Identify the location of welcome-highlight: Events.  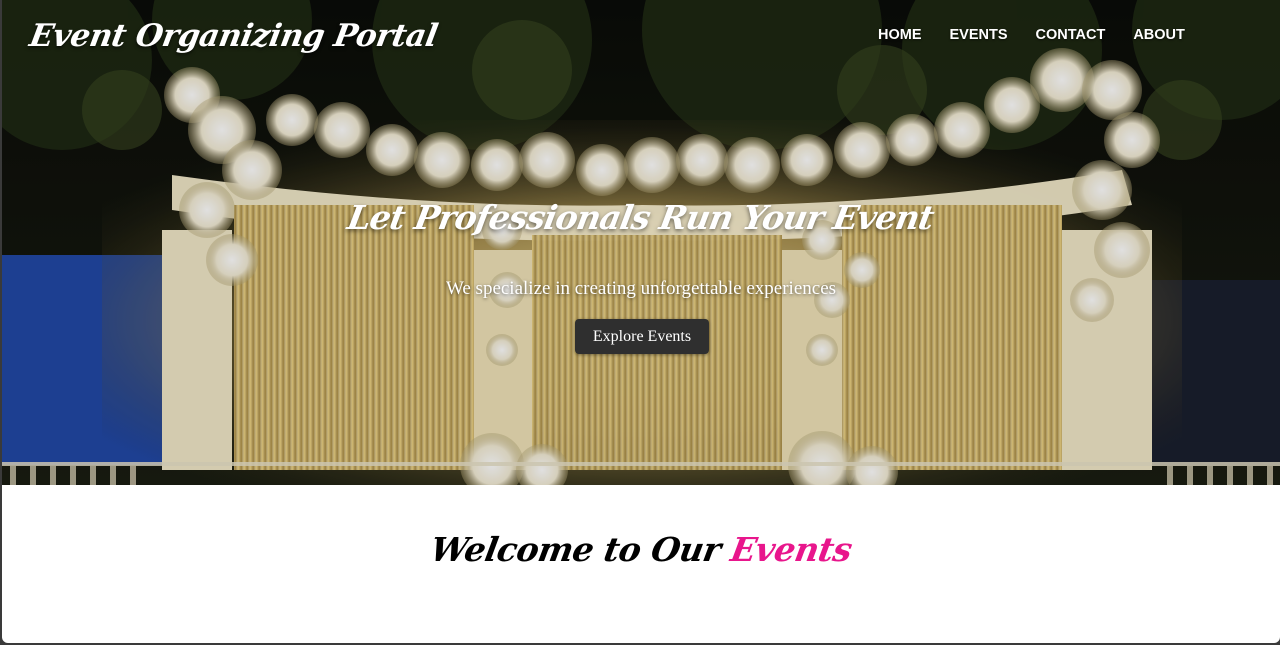
(791, 549).